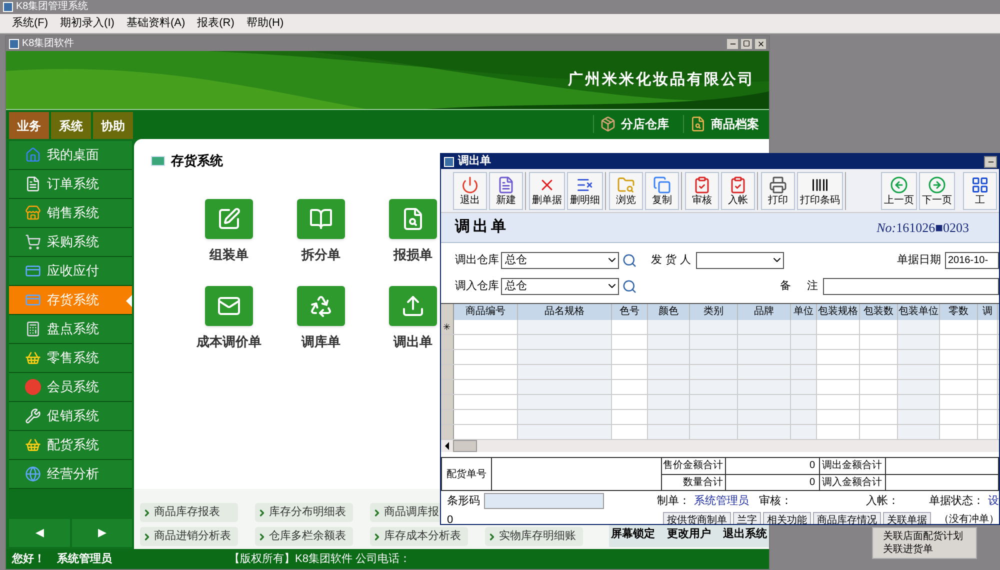  I want to click on shipper-select, so click(740, 260).